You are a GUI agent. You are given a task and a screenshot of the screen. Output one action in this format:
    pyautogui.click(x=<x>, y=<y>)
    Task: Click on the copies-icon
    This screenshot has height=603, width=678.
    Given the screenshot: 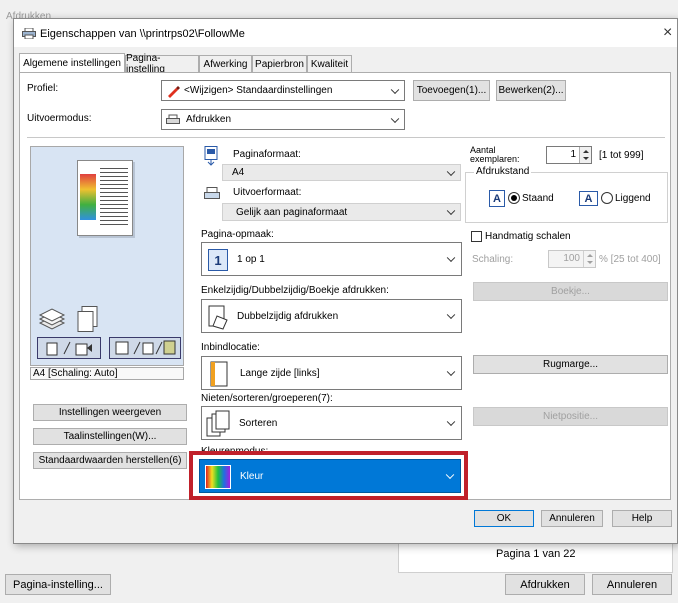 What is the action you would take?
    pyautogui.click(x=88, y=319)
    